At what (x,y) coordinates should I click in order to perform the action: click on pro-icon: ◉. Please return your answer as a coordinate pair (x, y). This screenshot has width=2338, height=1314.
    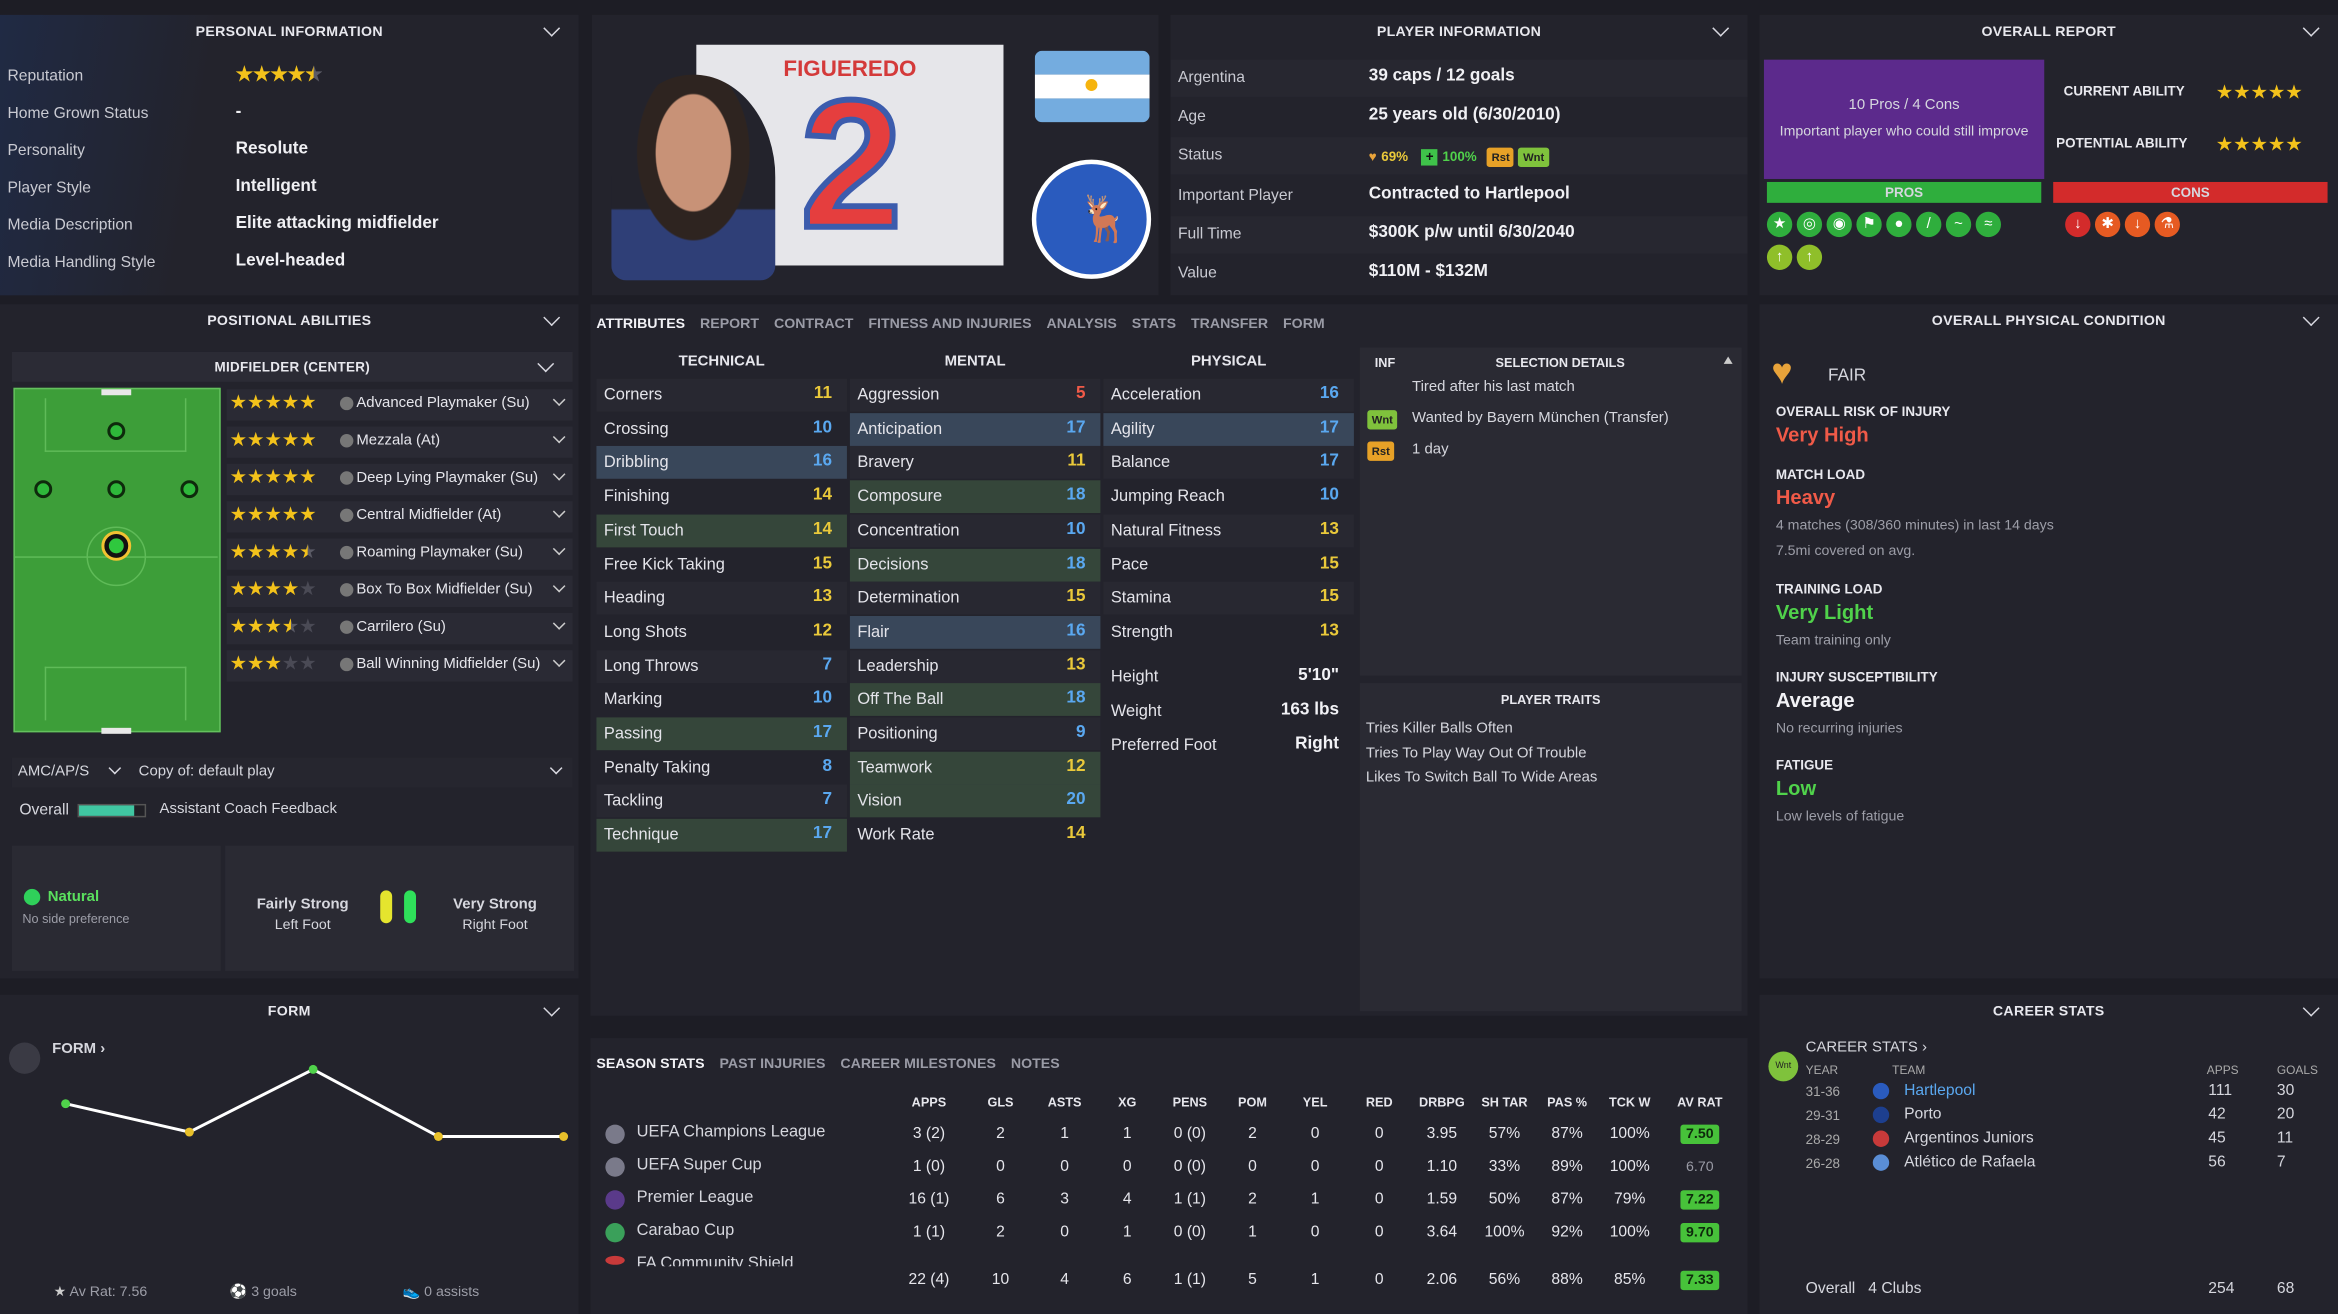
    Looking at the image, I should click on (1839, 224).